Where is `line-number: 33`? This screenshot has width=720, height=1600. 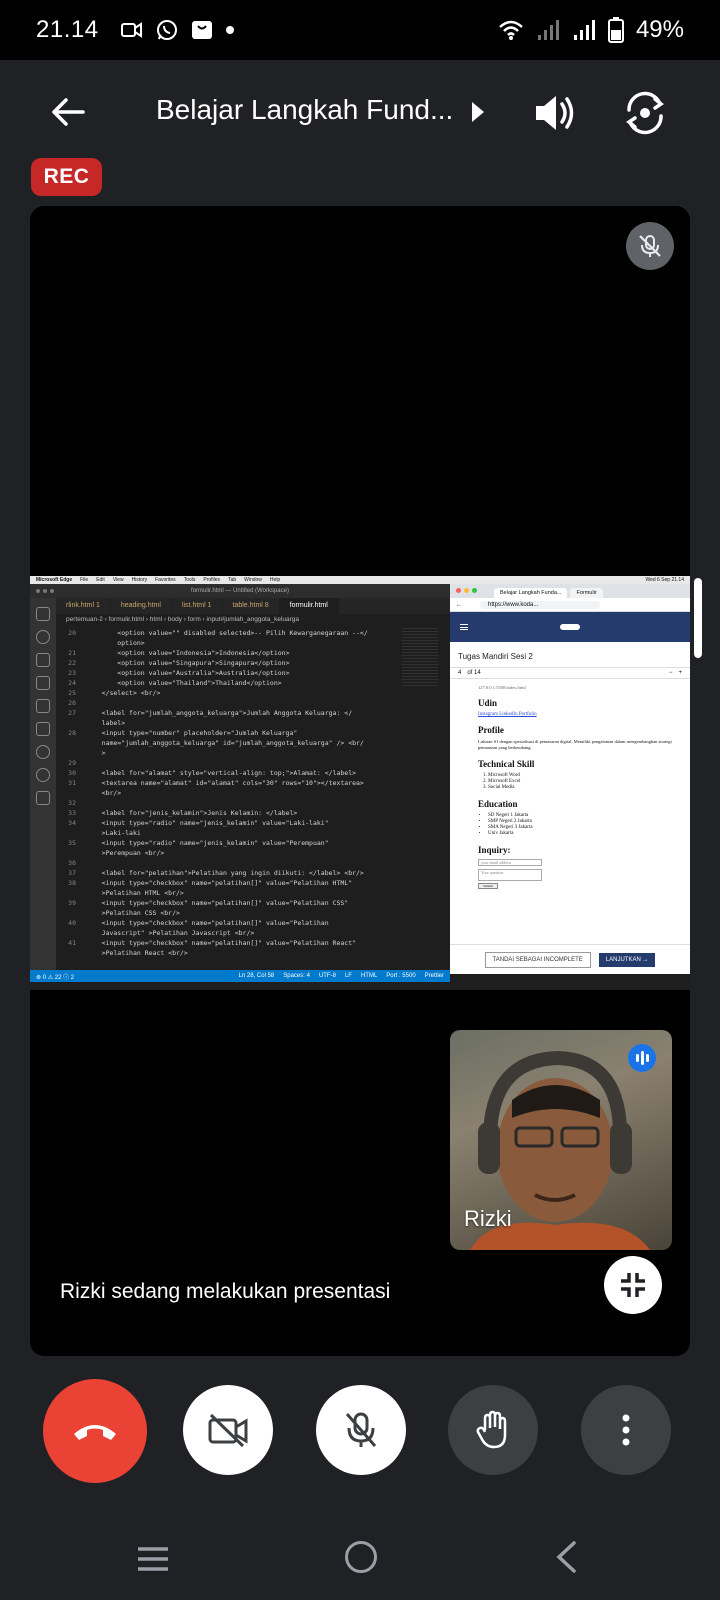
line-number: 33 is located at coordinates (72, 813).